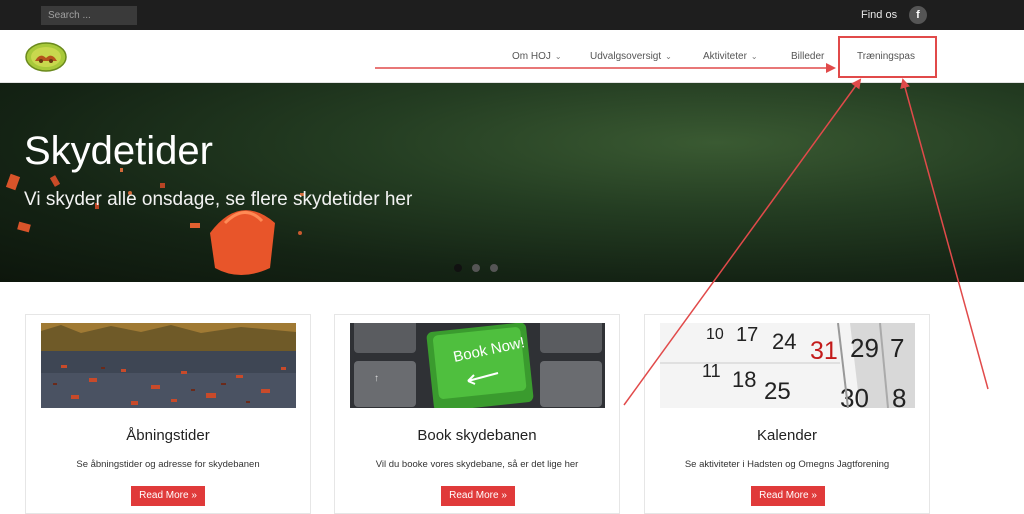 The image size is (1024, 514). What do you see at coordinates (879, 15) in the screenshot?
I see `find-us-label: Find os` at bounding box center [879, 15].